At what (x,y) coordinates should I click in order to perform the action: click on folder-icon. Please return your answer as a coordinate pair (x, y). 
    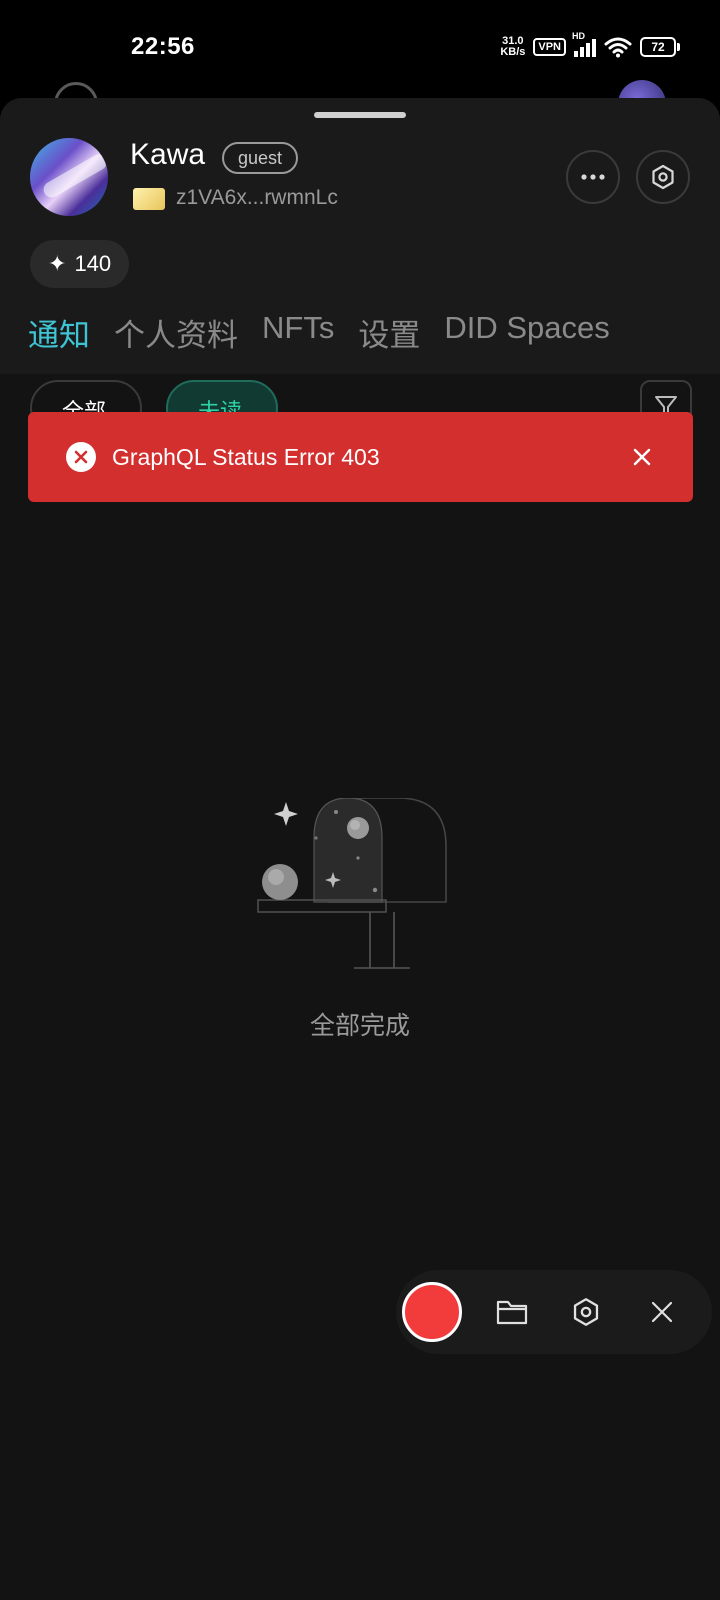
    Looking at the image, I should click on (512, 1312).